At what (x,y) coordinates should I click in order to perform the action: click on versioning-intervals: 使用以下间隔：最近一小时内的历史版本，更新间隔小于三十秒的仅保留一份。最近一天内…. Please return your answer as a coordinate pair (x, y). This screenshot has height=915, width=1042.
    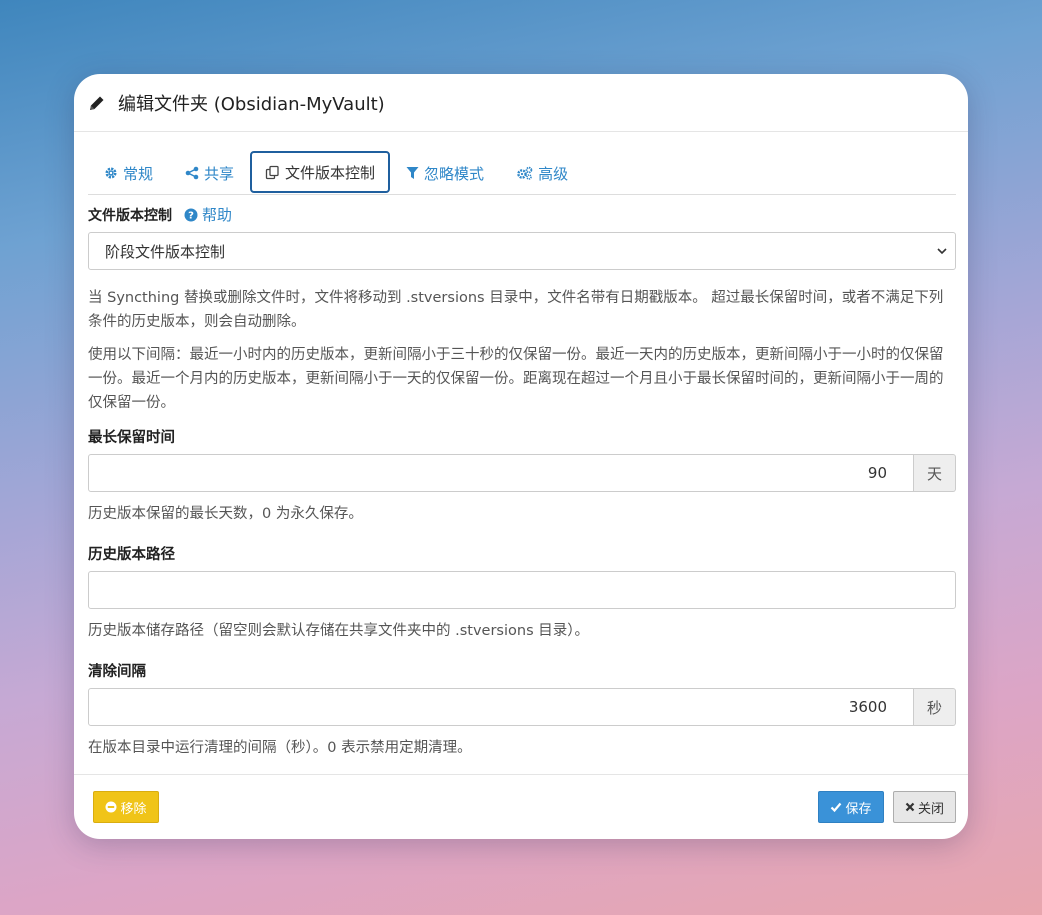
    Looking at the image, I should click on (516, 379).